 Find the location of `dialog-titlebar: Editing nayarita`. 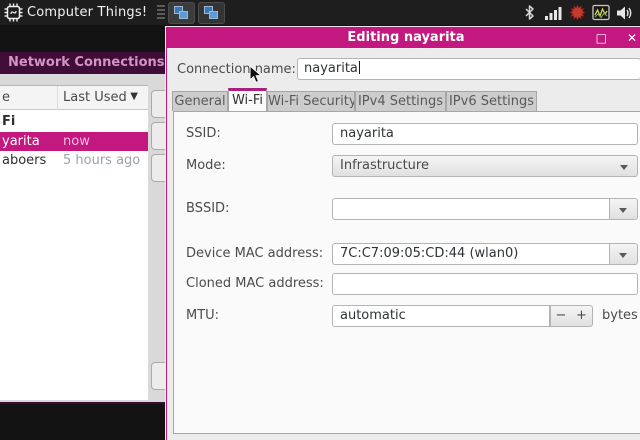

dialog-titlebar: Editing nayarita is located at coordinates (403, 38).